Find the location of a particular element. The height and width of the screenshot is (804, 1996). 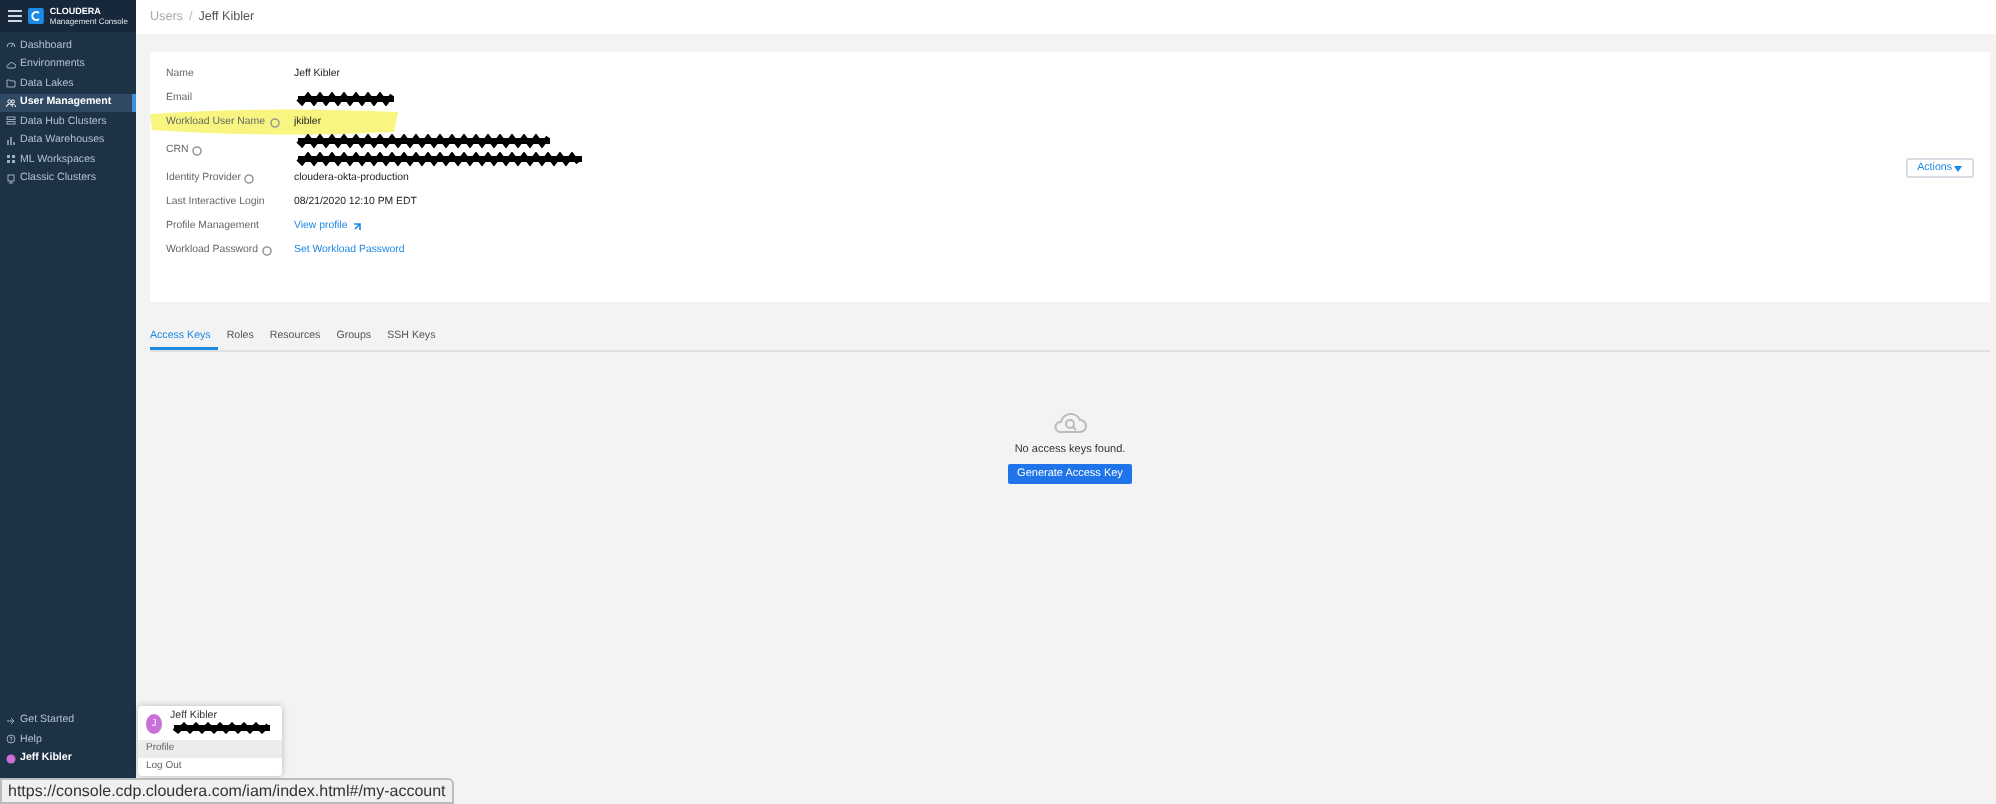

cloud-icon is located at coordinates (11, 64).